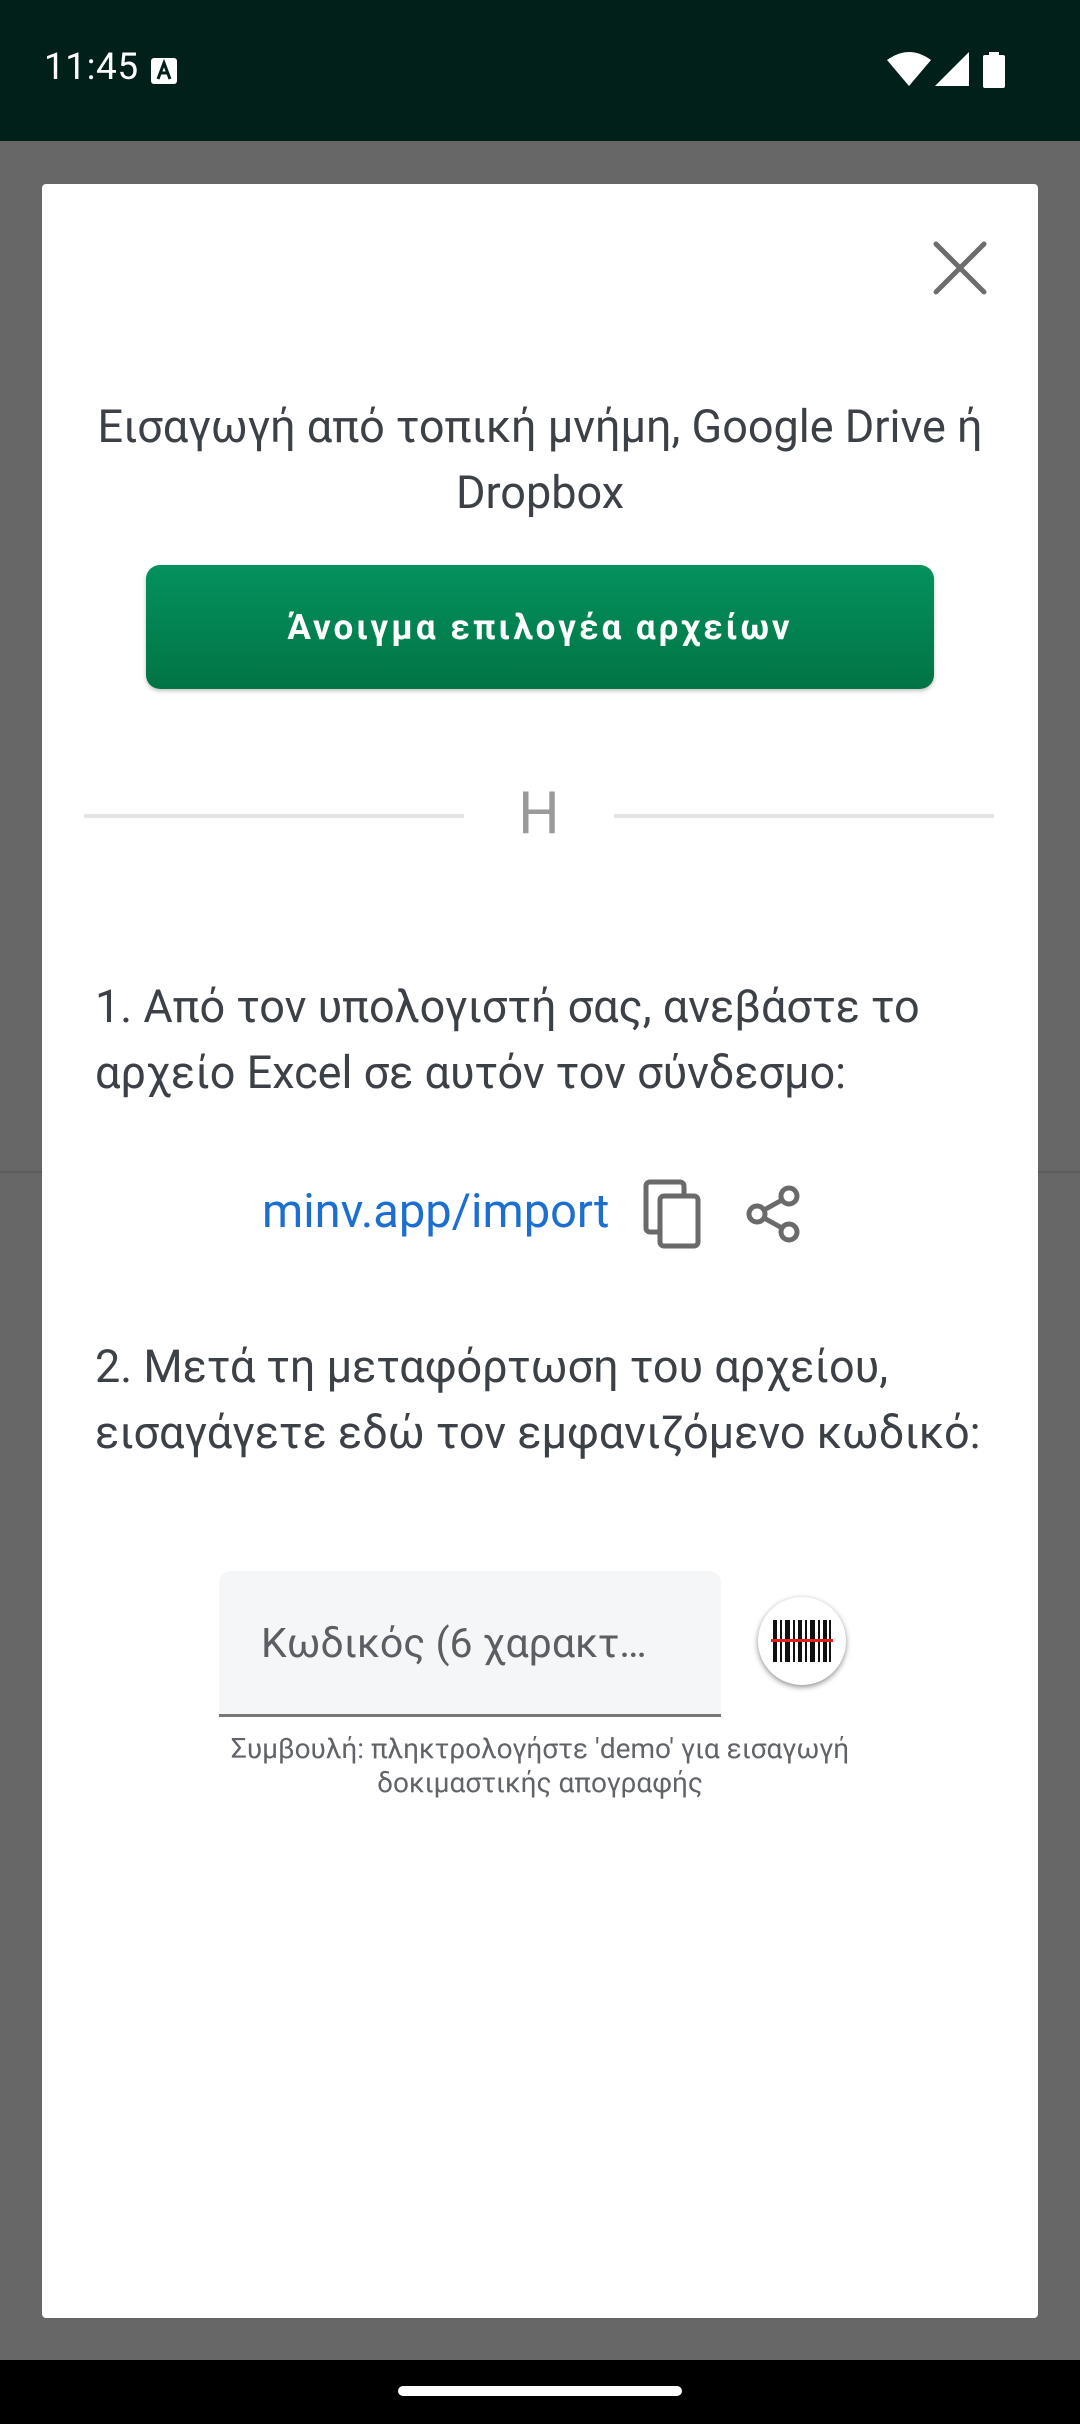 The image size is (1080, 2424). I want to click on copy-icon, so click(672, 1214).